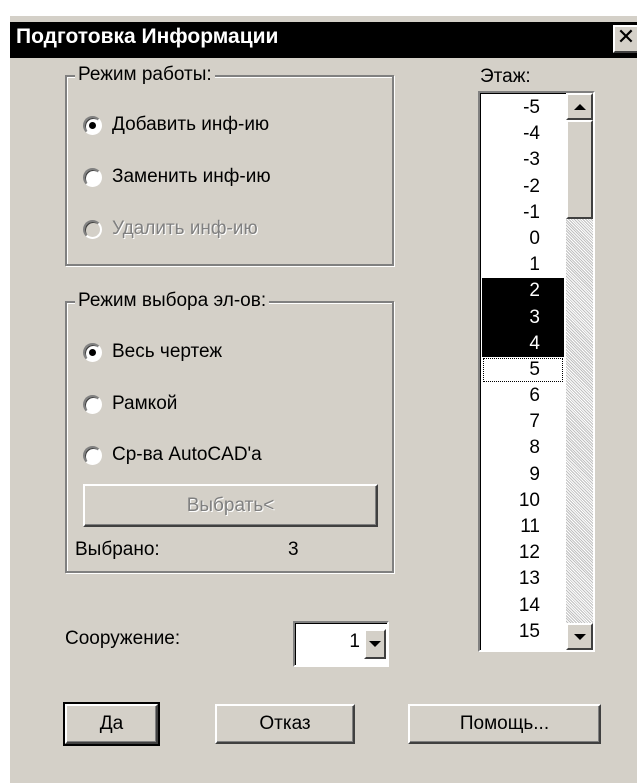  What do you see at coordinates (191, 124) in the screenshot?
I see `radio-add-info-label: Добавить инф-ию` at bounding box center [191, 124].